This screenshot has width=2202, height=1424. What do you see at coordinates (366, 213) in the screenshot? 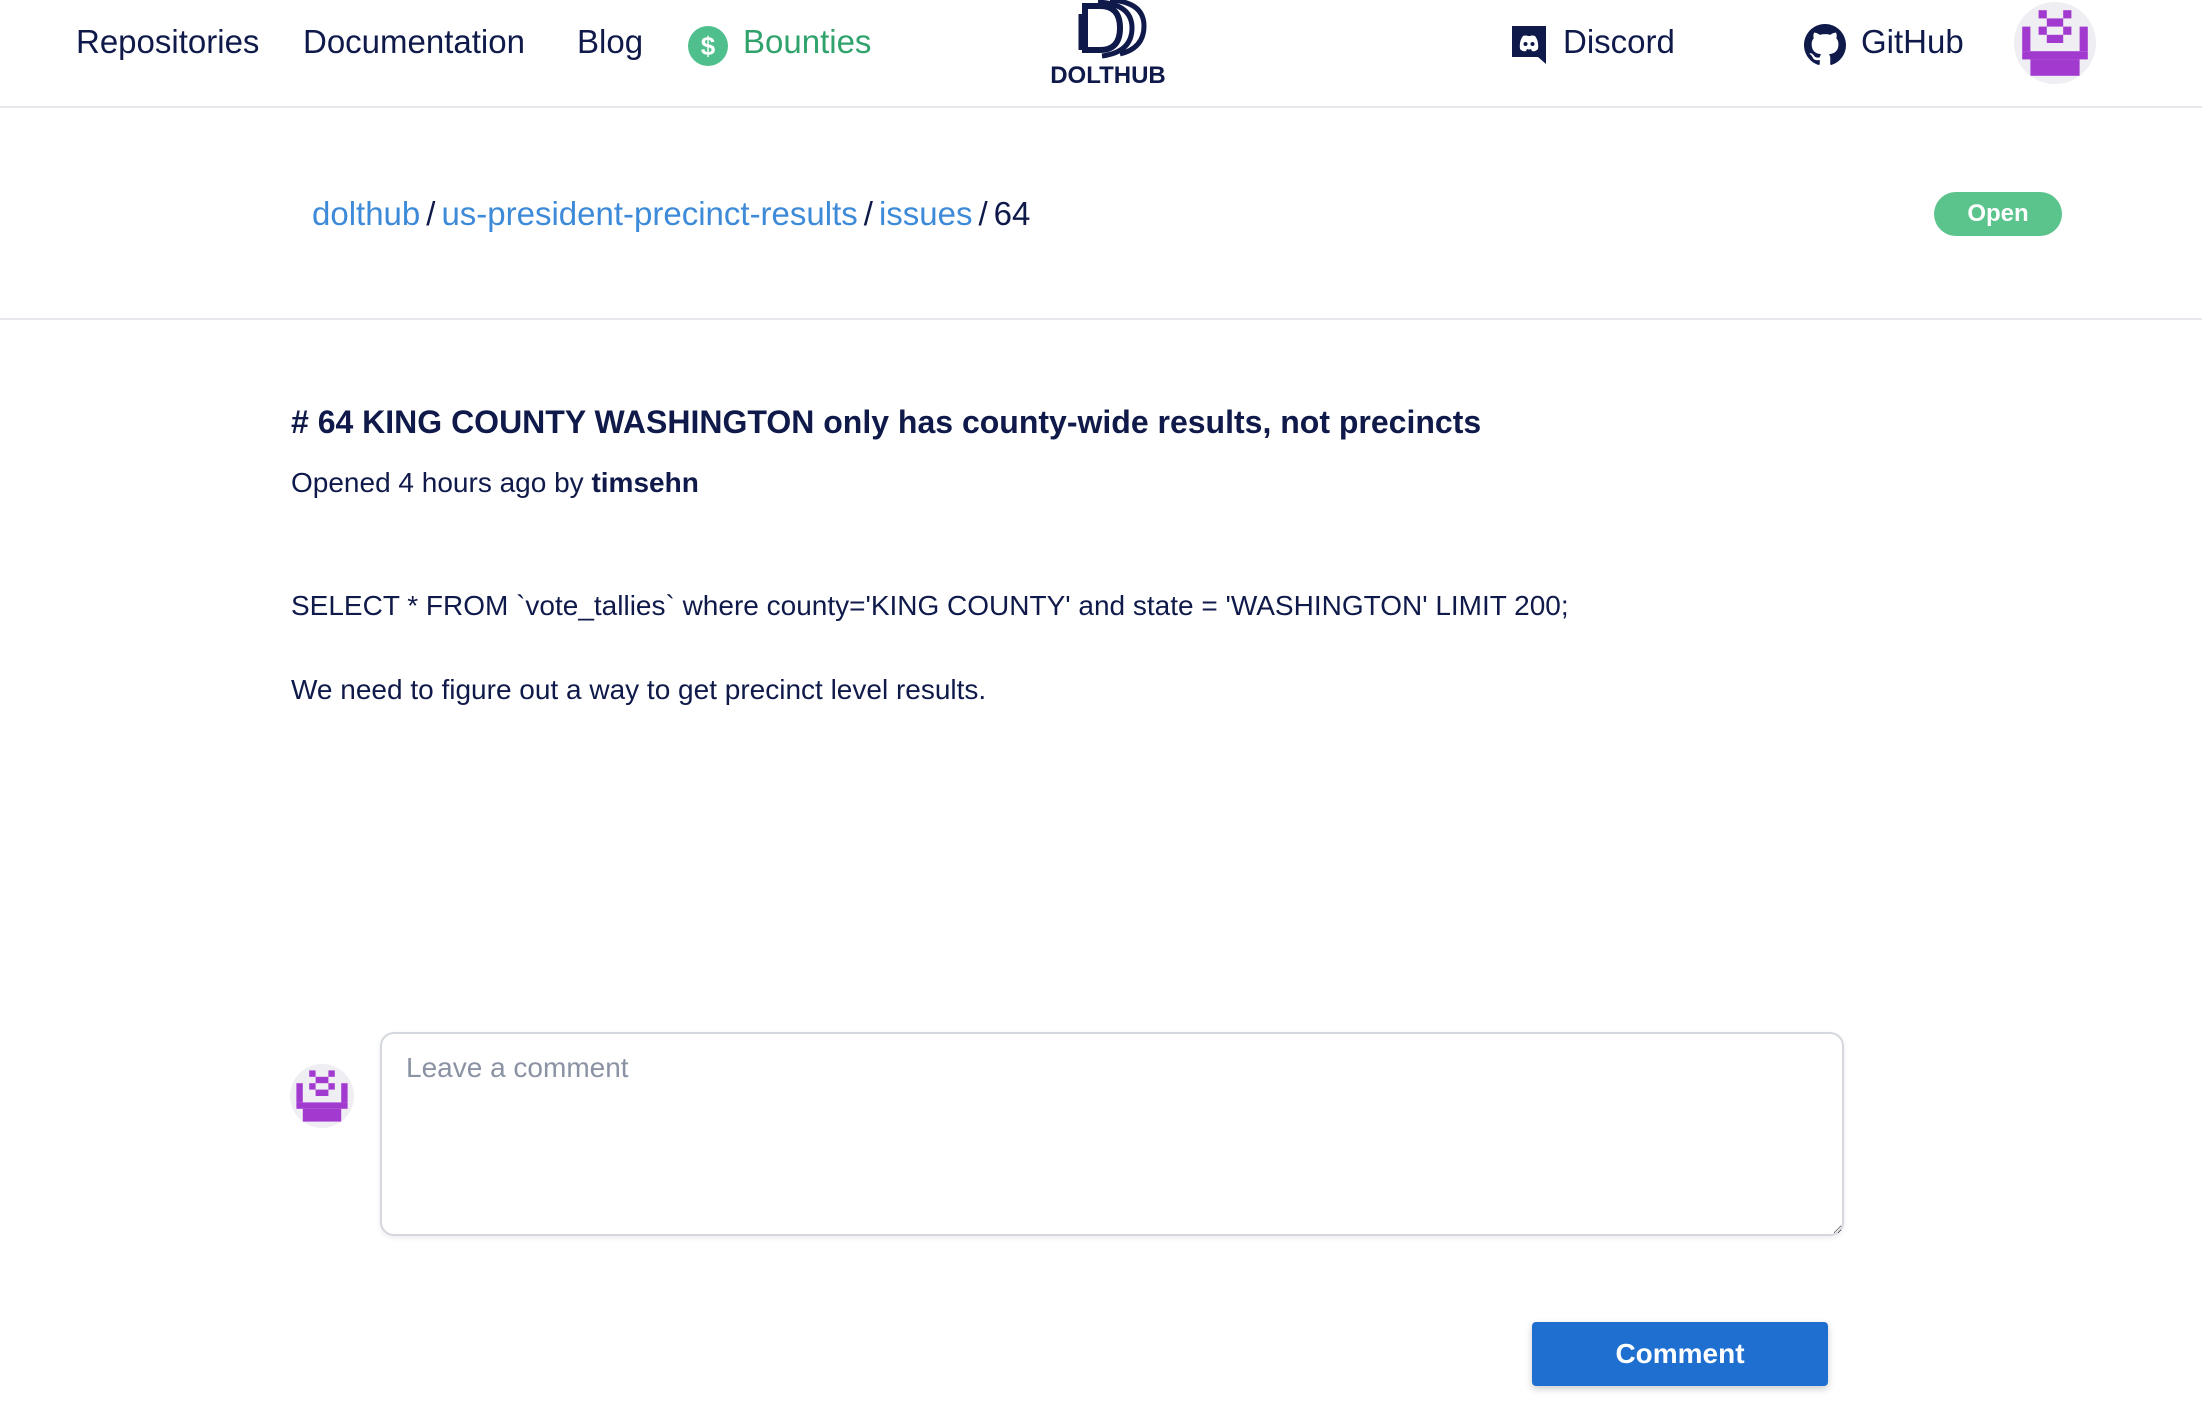
I see `breadcrumb-owner-link: dolthub` at bounding box center [366, 213].